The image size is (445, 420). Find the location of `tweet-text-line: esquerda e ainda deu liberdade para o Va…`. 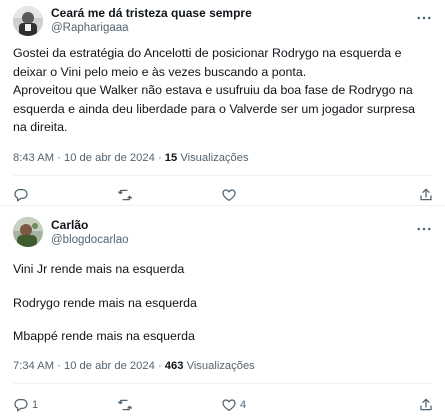

tweet-text-line: esquerda e ainda deu liberdade para o Va… is located at coordinates (214, 108).